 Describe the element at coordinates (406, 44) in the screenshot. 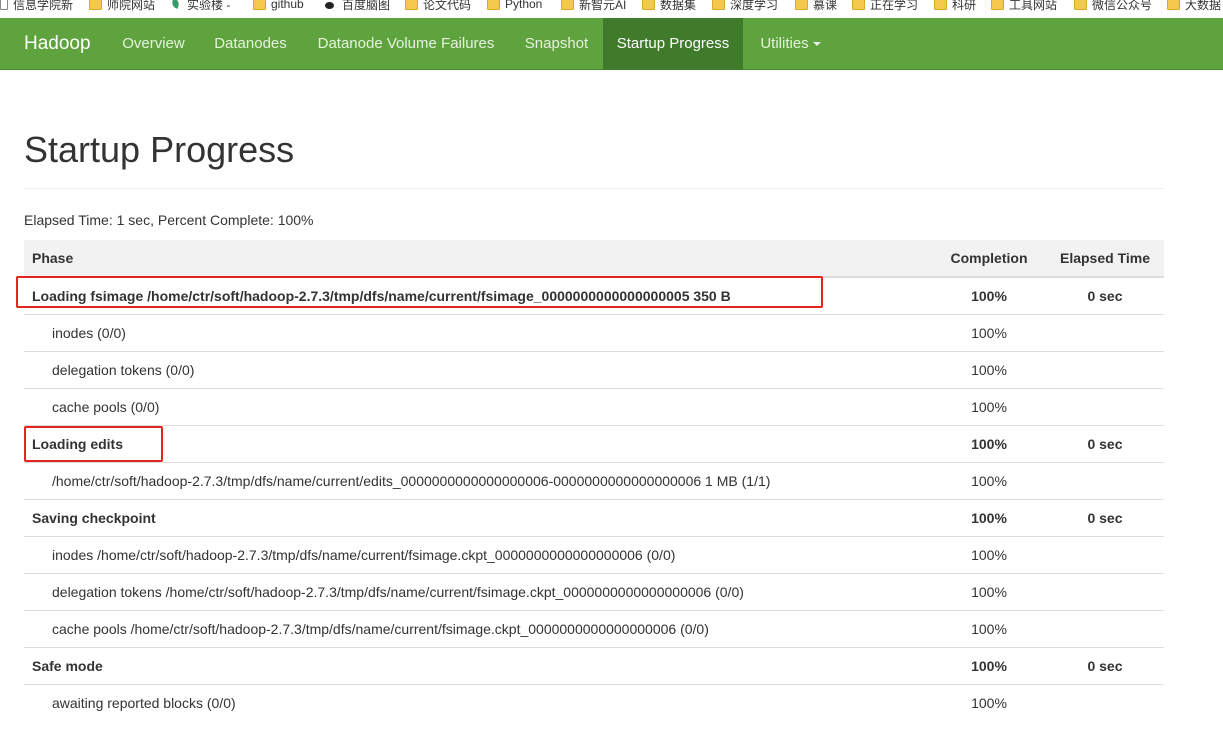

I see `nav-datanode-volume-failures: Datanode Volume Failures` at that location.